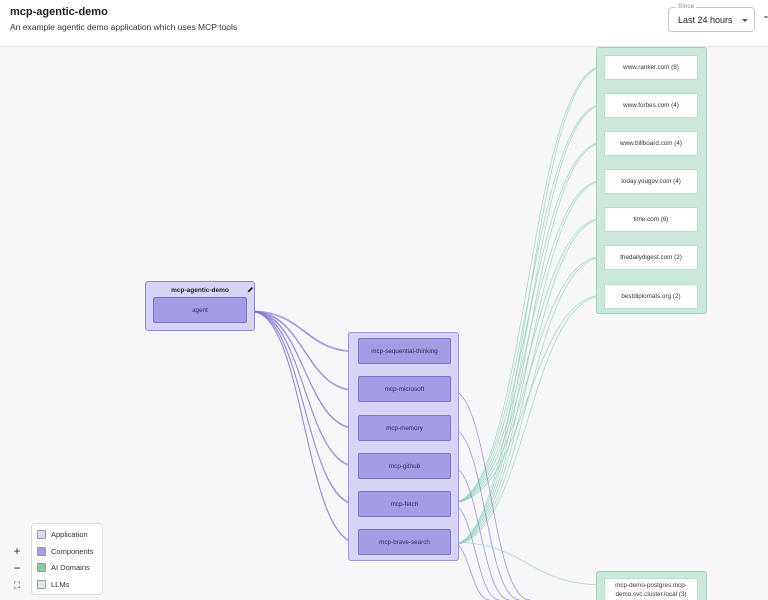 This screenshot has width=768, height=600. I want to click on agent-node: agent, so click(200, 310).